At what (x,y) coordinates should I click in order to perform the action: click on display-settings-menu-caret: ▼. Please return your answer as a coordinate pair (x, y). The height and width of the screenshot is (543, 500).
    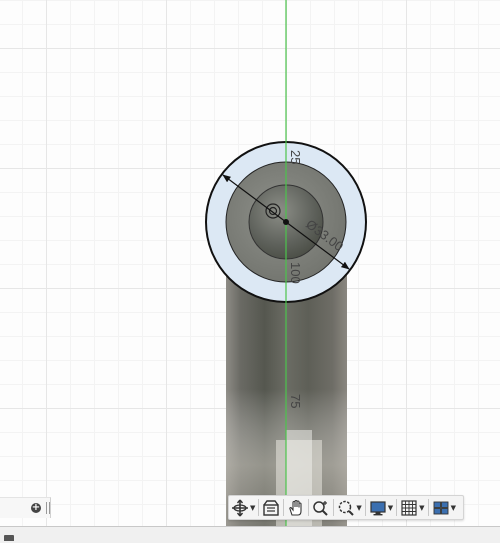
    Looking at the image, I should click on (390, 508).